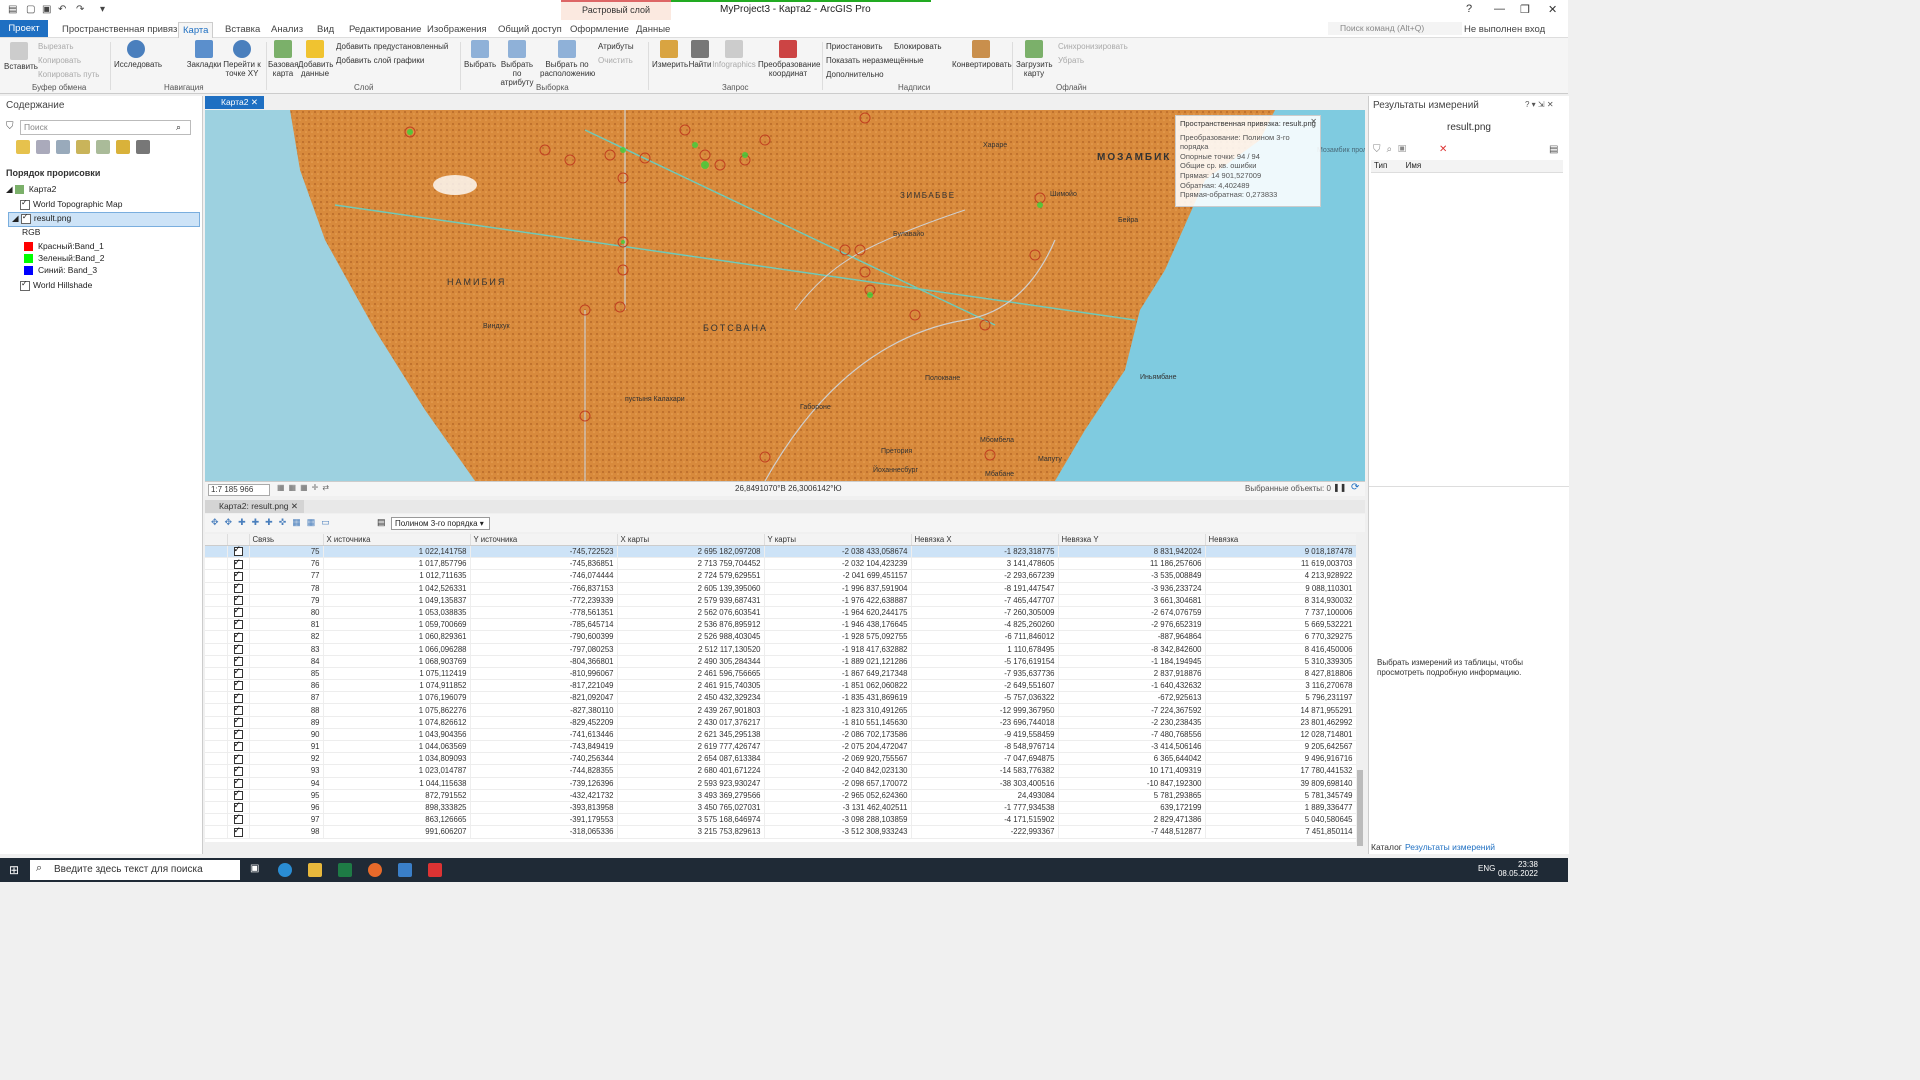 The width and height of the screenshot is (1920, 1080). I want to click on table-cell: -393,813958, so click(544, 808).